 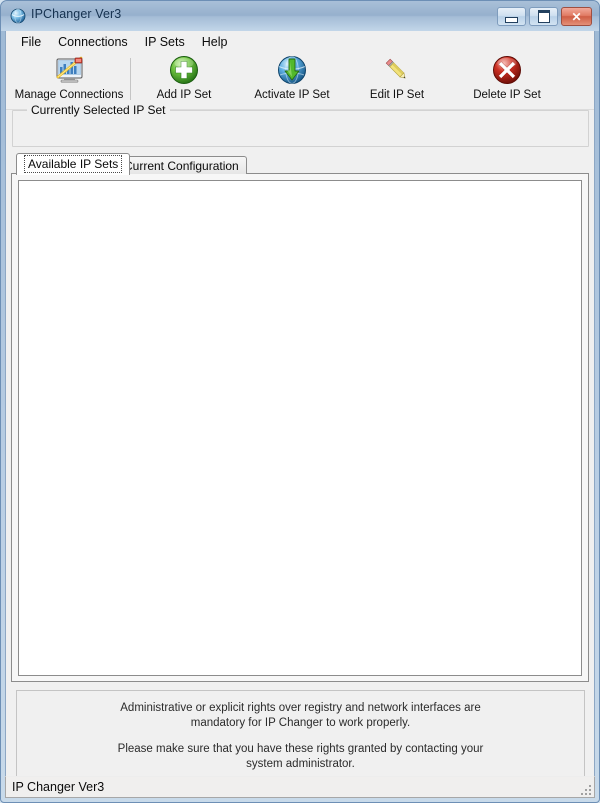 I want to click on maximize-button, so click(x=543, y=16).